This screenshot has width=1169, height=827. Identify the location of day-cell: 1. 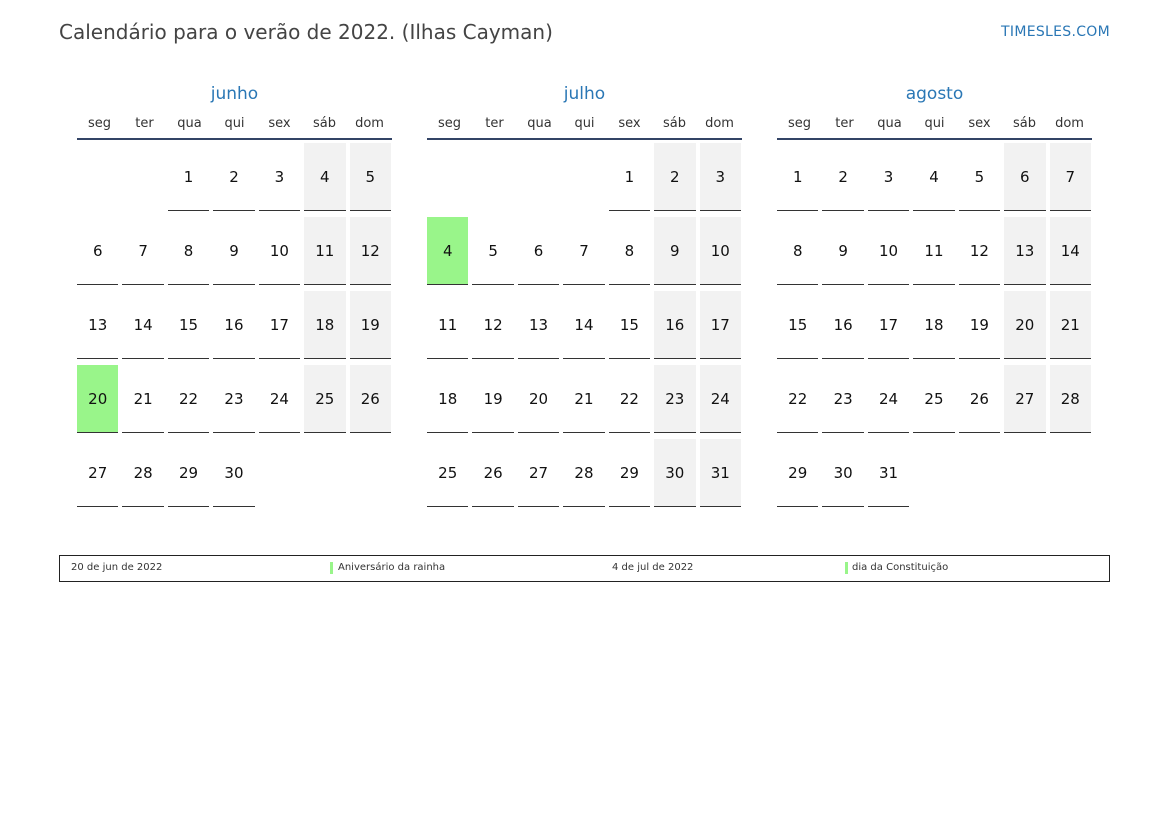
(629, 177).